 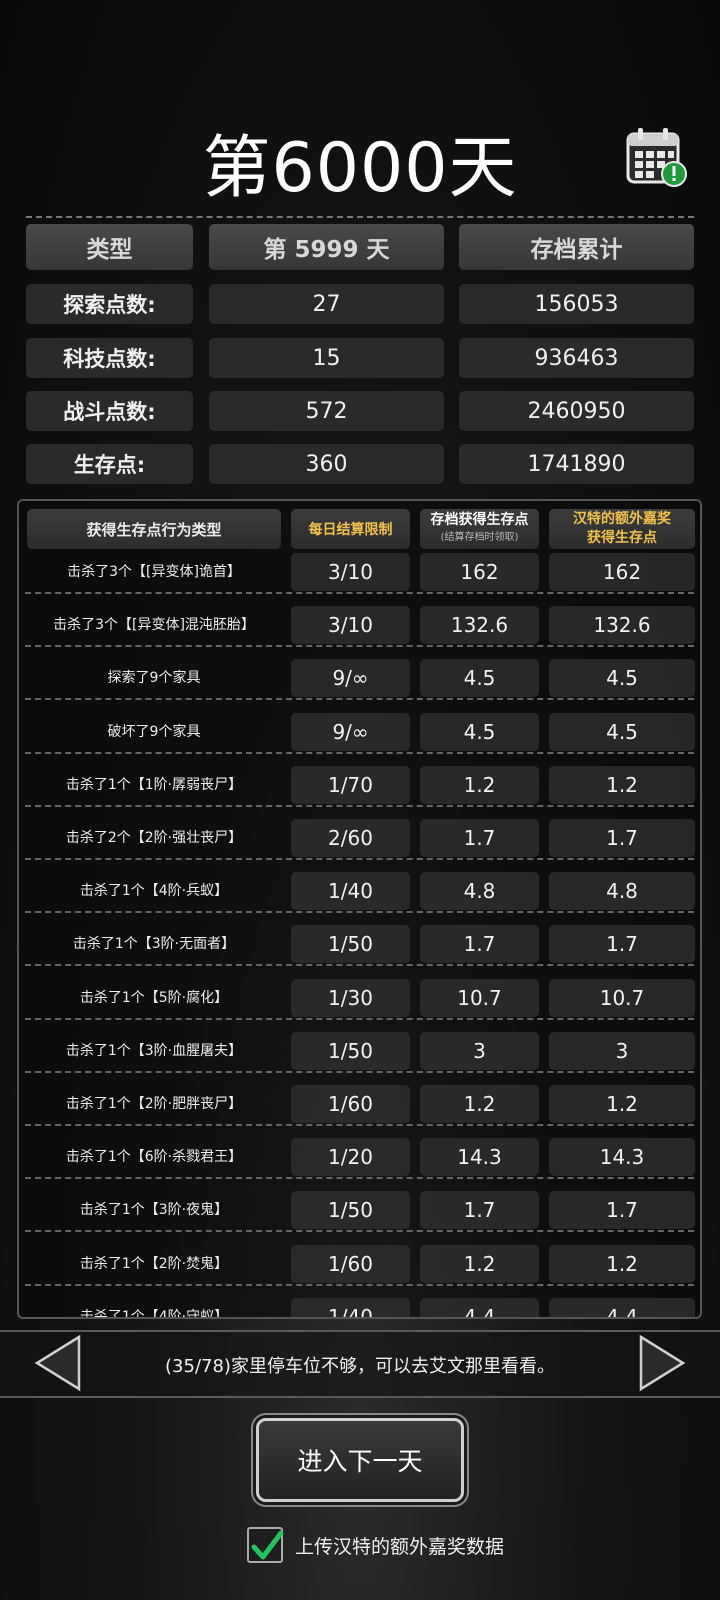 What do you see at coordinates (326, 304) in the screenshot?
I see `summary-day-explore: 27` at bounding box center [326, 304].